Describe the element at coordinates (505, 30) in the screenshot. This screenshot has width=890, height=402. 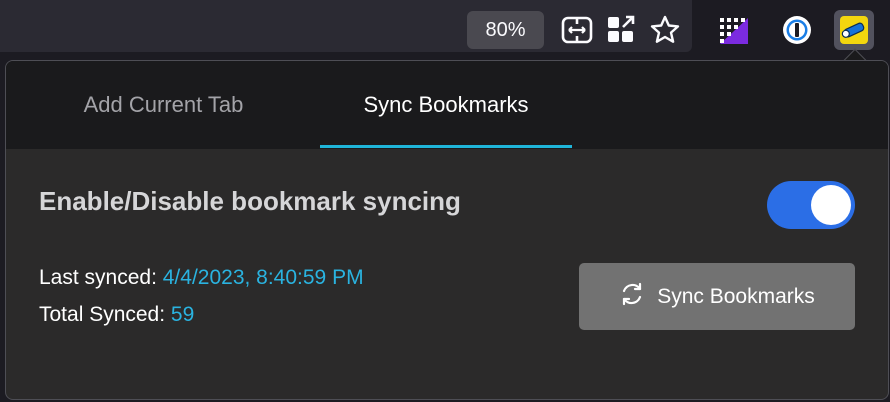
I see `zoom-level-badge: 80%` at that location.